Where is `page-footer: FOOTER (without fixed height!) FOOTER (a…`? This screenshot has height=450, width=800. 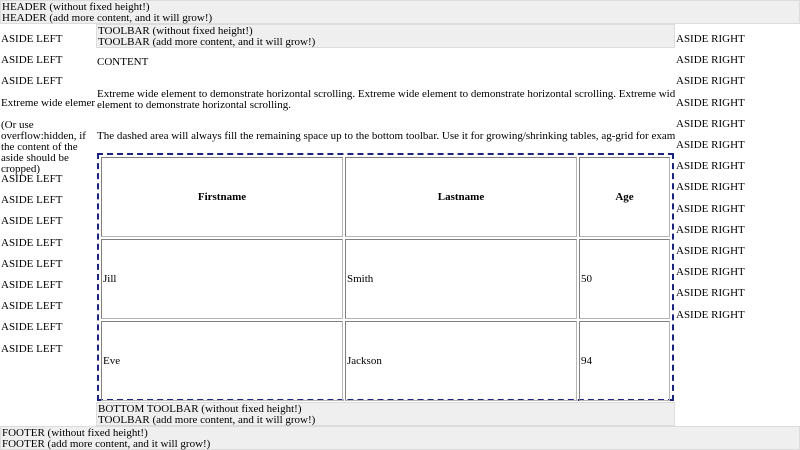 page-footer: FOOTER (without fixed height!) FOOTER (a… is located at coordinates (400, 438).